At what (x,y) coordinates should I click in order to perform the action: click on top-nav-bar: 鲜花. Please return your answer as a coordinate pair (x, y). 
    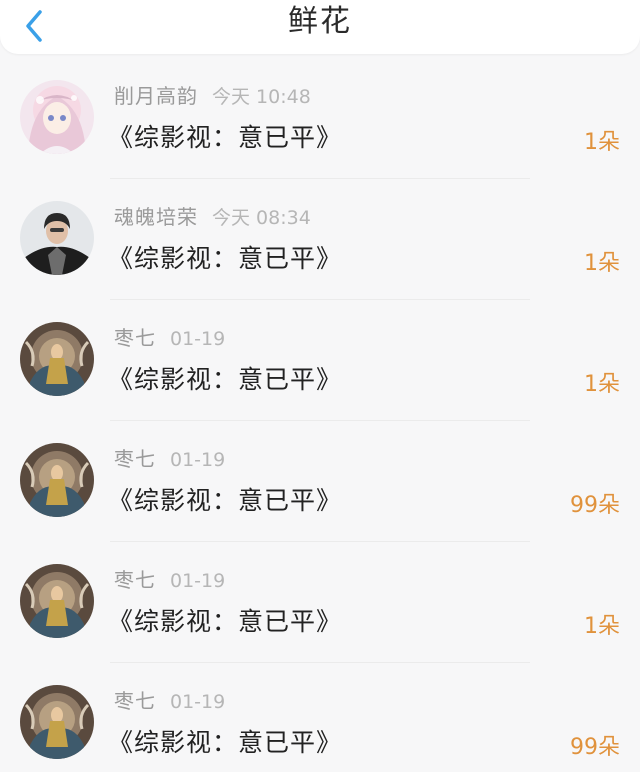
    Looking at the image, I should click on (320, 27).